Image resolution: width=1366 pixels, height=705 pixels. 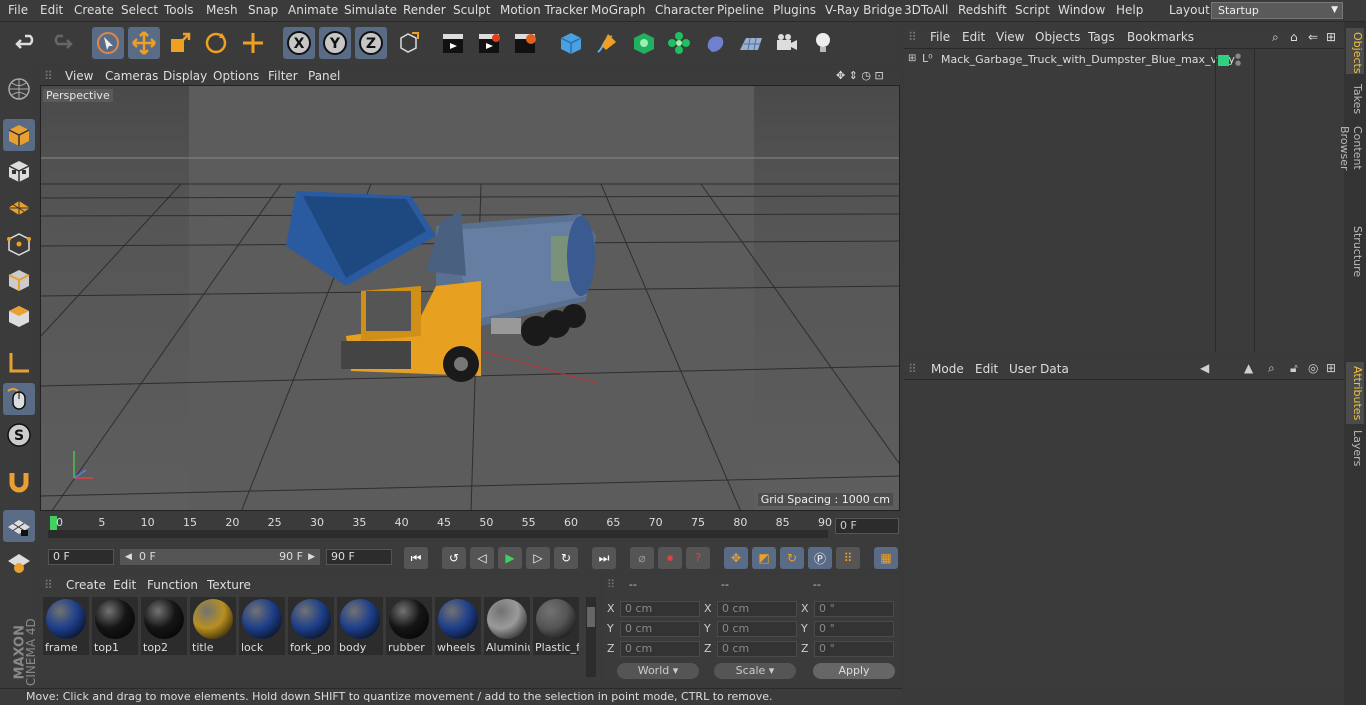 What do you see at coordinates (740, 10) in the screenshot?
I see `menu-pipeline: Pipeline` at bounding box center [740, 10].